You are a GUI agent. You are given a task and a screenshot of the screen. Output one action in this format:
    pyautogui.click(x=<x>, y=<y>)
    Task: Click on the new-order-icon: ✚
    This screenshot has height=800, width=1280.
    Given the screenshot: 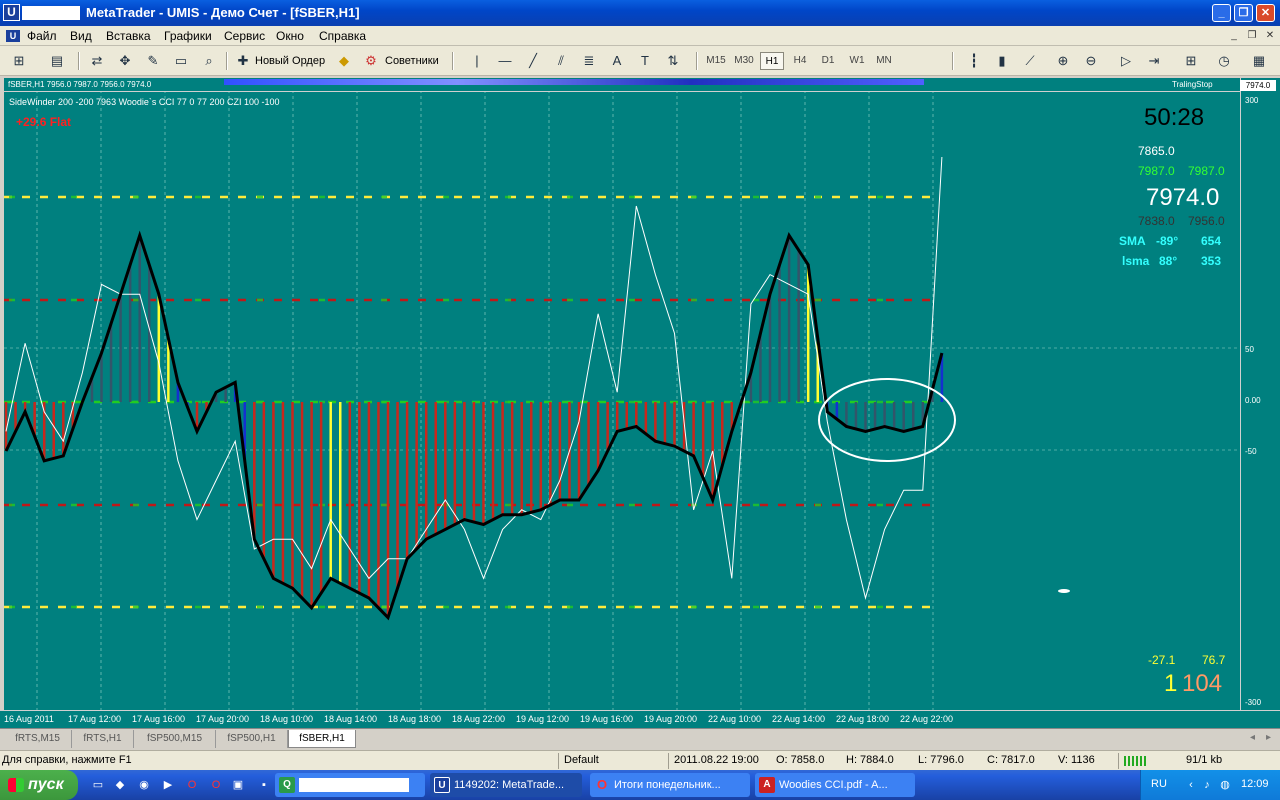 What is the action you would take?
    pyautogui.click(x=243, y=61)
    